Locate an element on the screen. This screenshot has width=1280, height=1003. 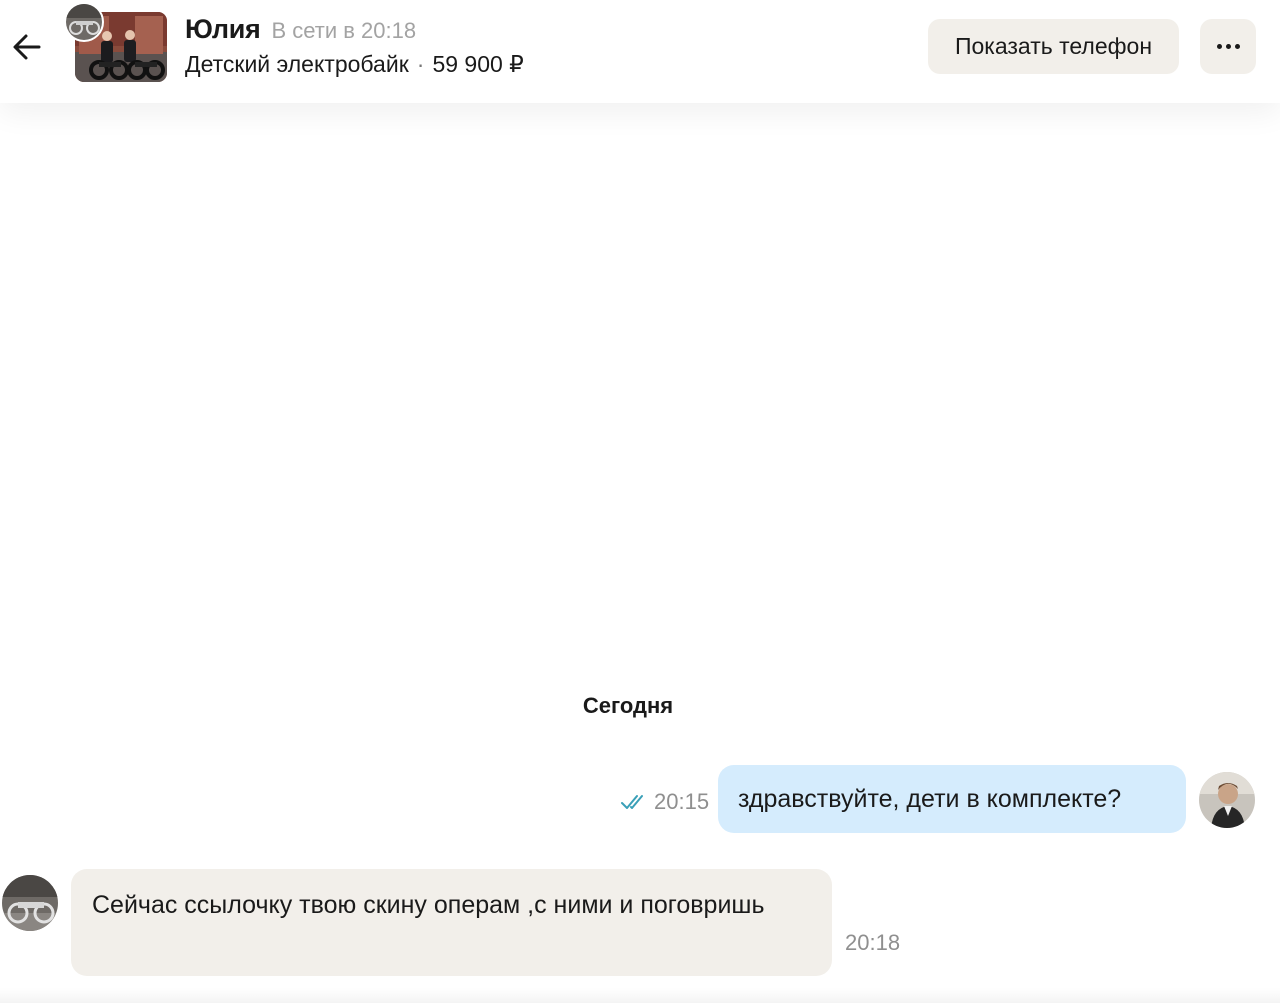
date-separator: Сегодня is located at coordinates (628, 705).